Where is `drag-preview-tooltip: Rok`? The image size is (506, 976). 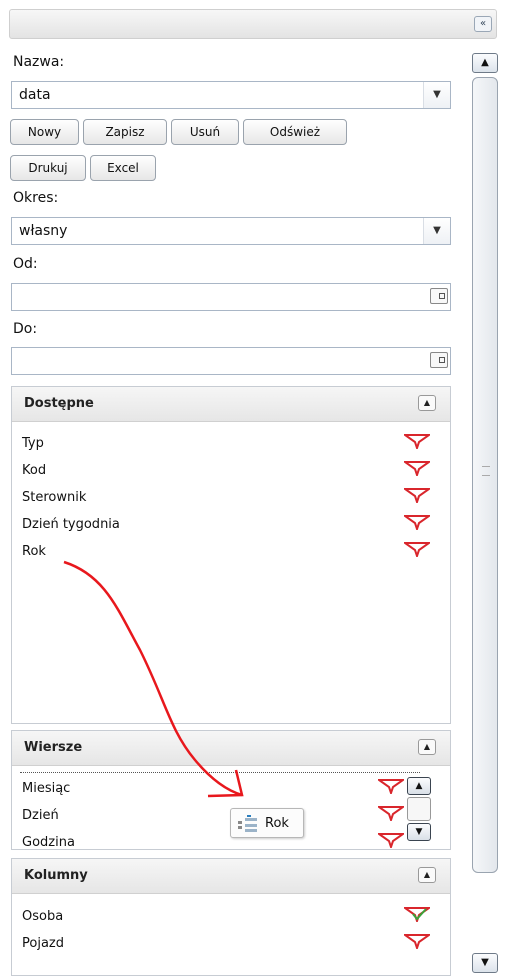 drag-preview-tooltip: Rok is located at coordinates (267, 823).